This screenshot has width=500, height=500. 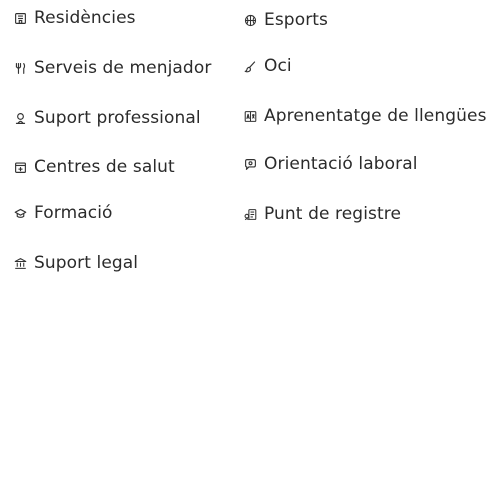 I want to click on service-link-suport-legal: Suport legal, so click(x=75, y=263).